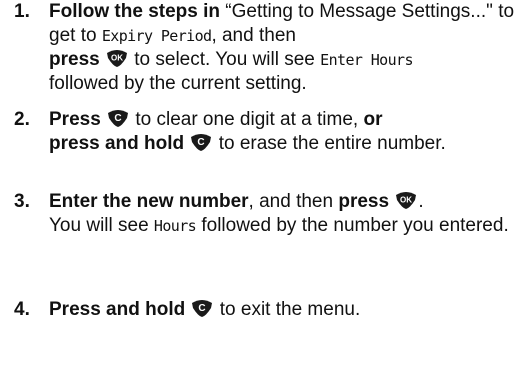  What do you see at coordinates (366, 60) in the screenshot?
I see `lcd-text-enter-hours: Enter Hours` at bounding box center [366, 60].